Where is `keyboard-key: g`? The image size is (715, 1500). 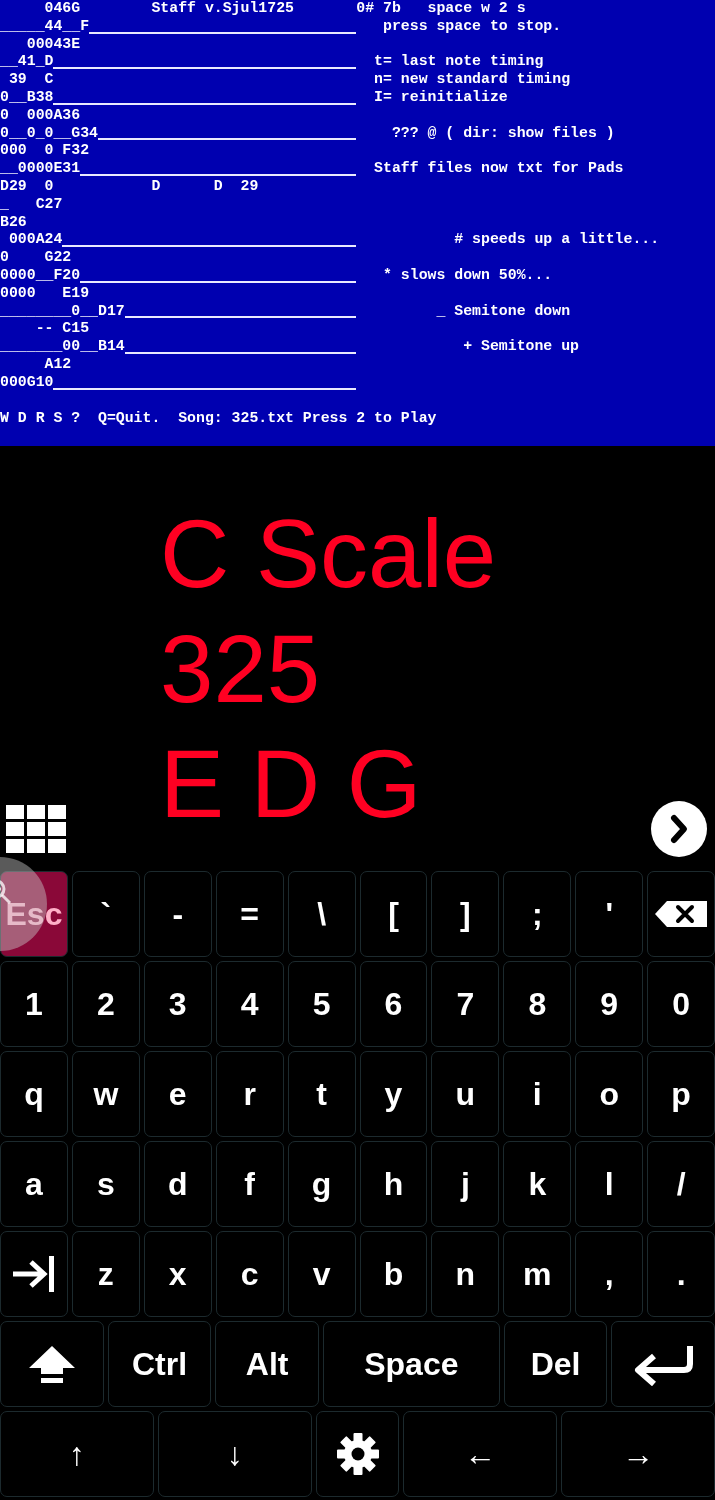
keyboard-key: g is located at coordinates (321, 1184).